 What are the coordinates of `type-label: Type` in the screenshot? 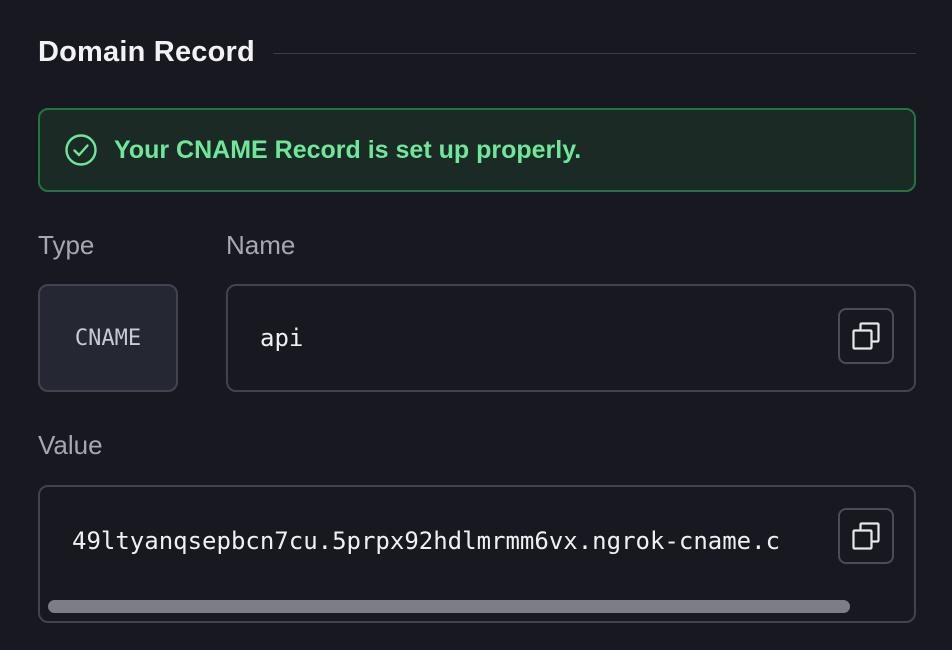 It's located at (66, 245).